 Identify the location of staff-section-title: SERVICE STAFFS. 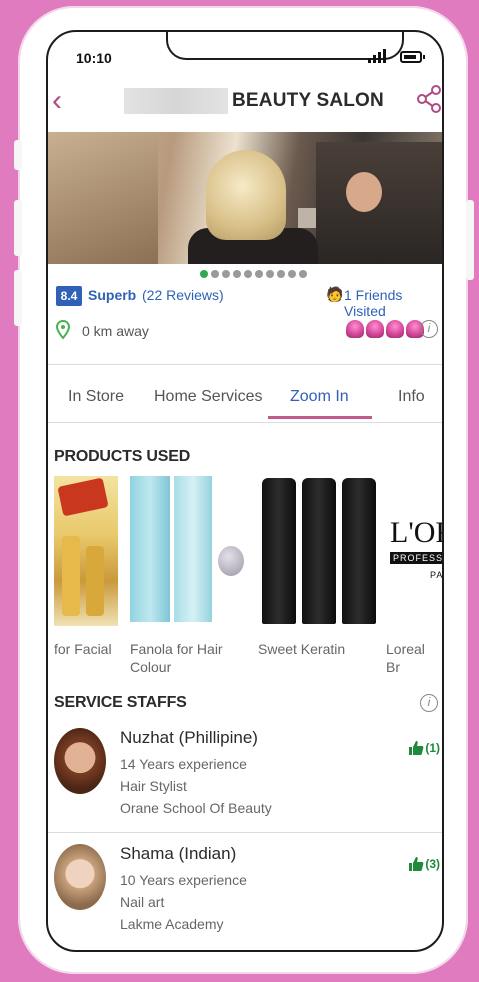
(120, 702).